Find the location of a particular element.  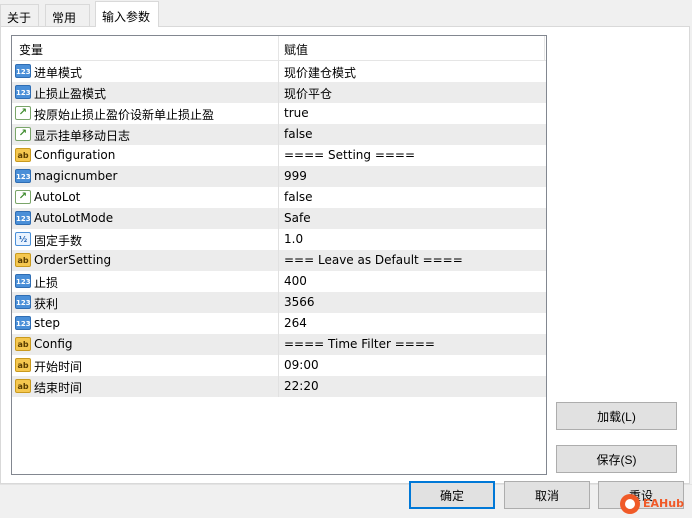

parameter-value: 264 is located at coordinates (295, 323).